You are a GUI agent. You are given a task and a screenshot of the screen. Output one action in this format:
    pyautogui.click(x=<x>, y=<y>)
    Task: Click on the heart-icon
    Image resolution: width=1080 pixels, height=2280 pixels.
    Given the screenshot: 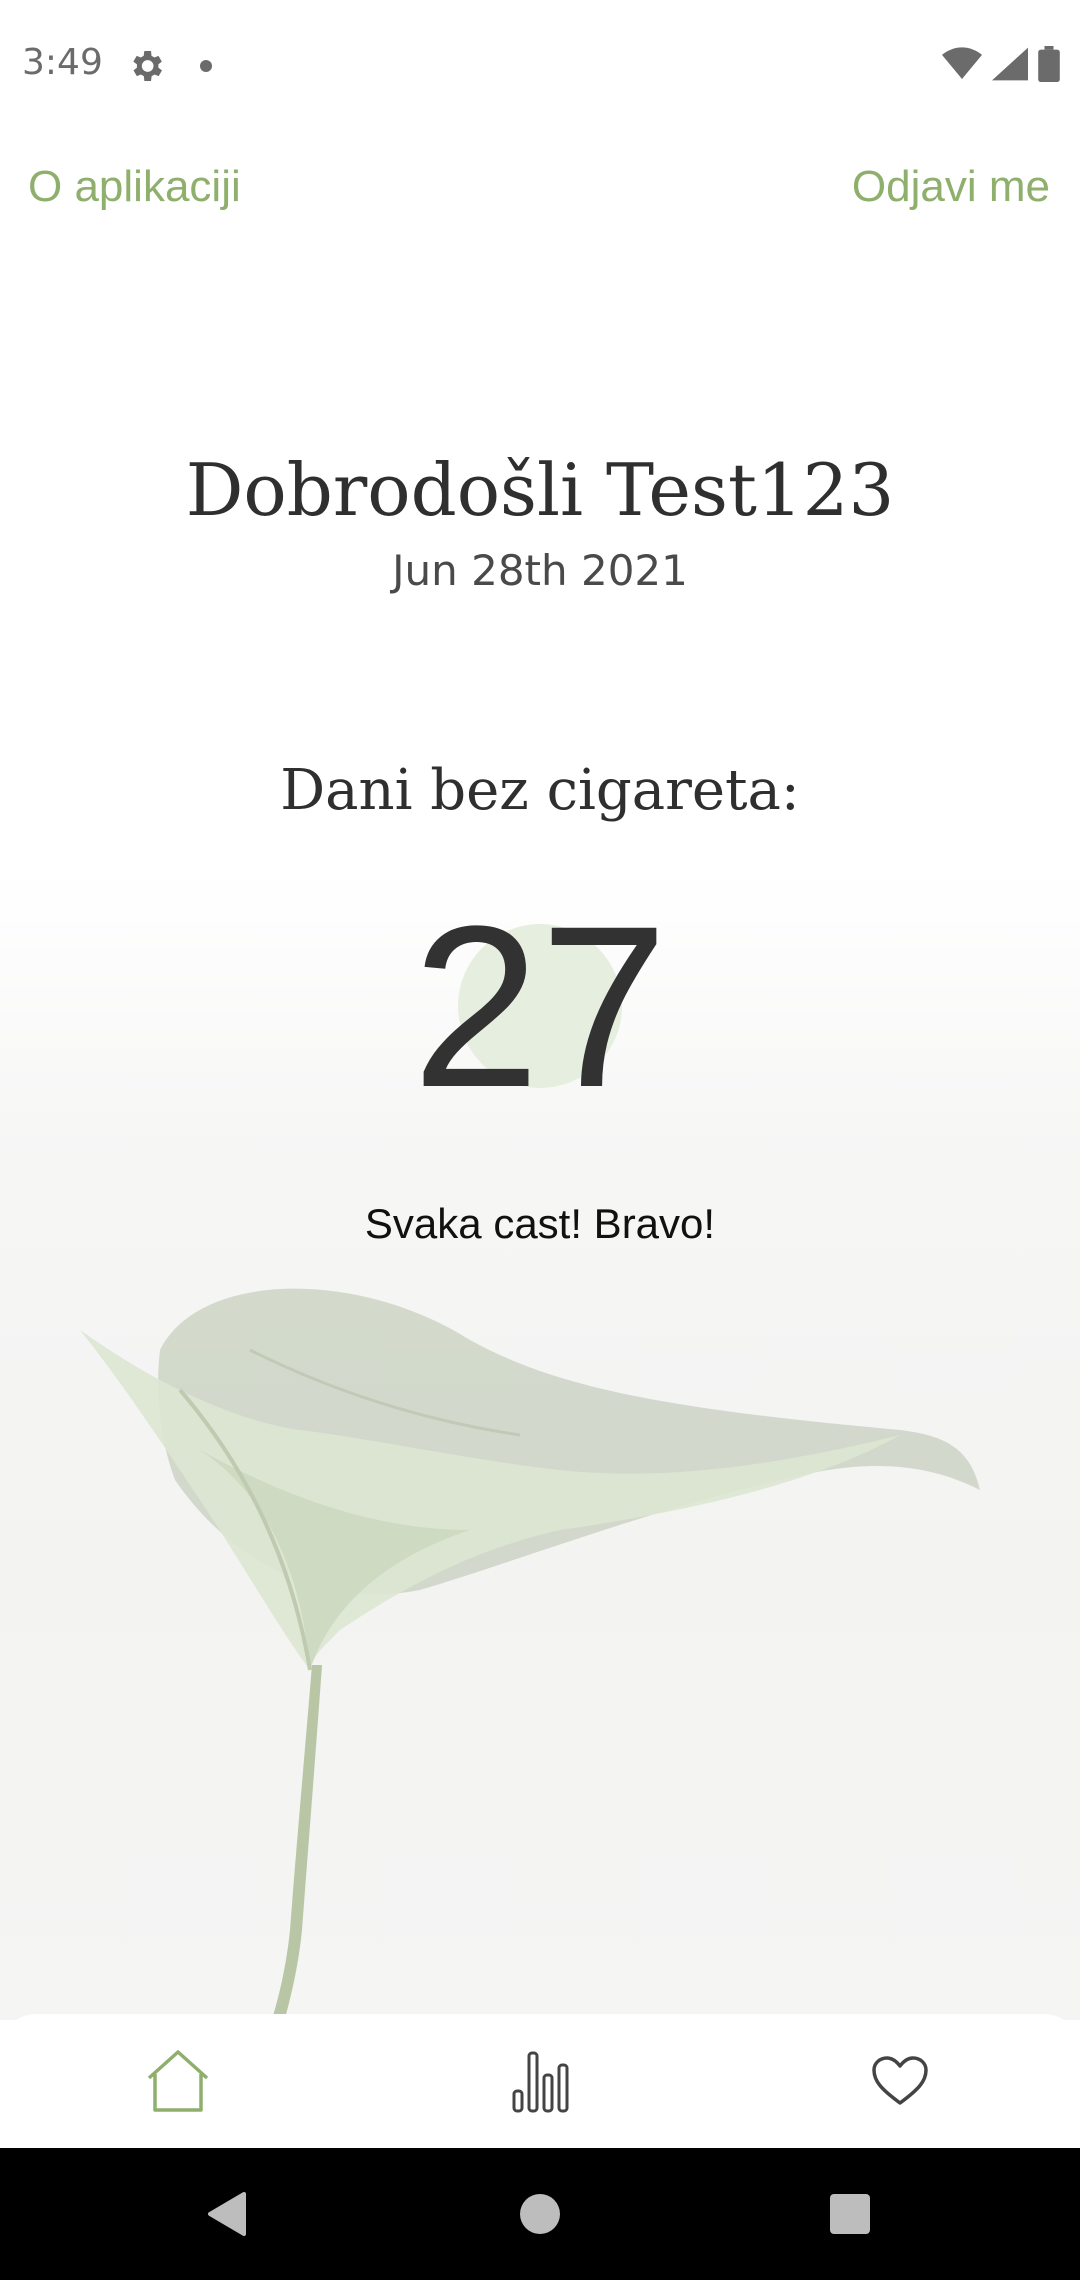 What is the action you would take?
    pyautogui.click(x=900, y=2080)
    